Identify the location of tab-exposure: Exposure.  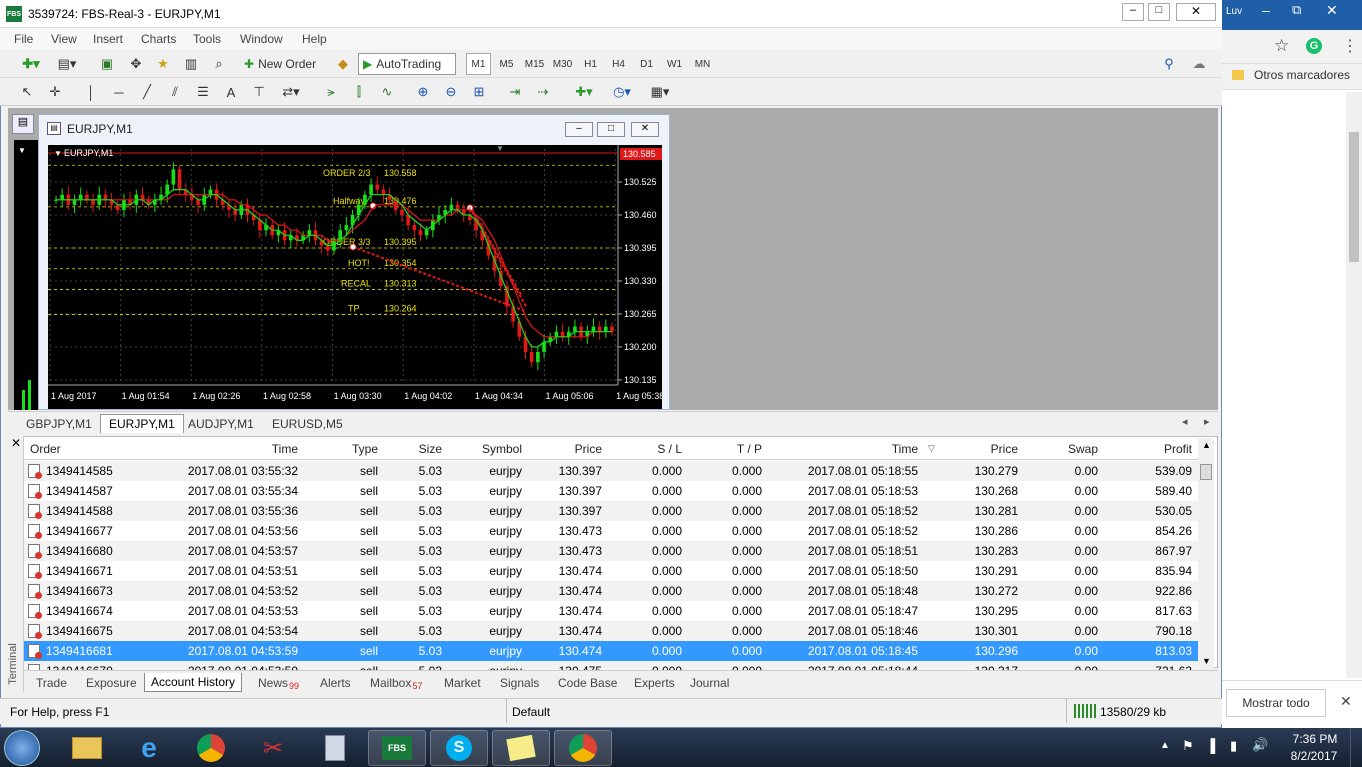
(111, 682).